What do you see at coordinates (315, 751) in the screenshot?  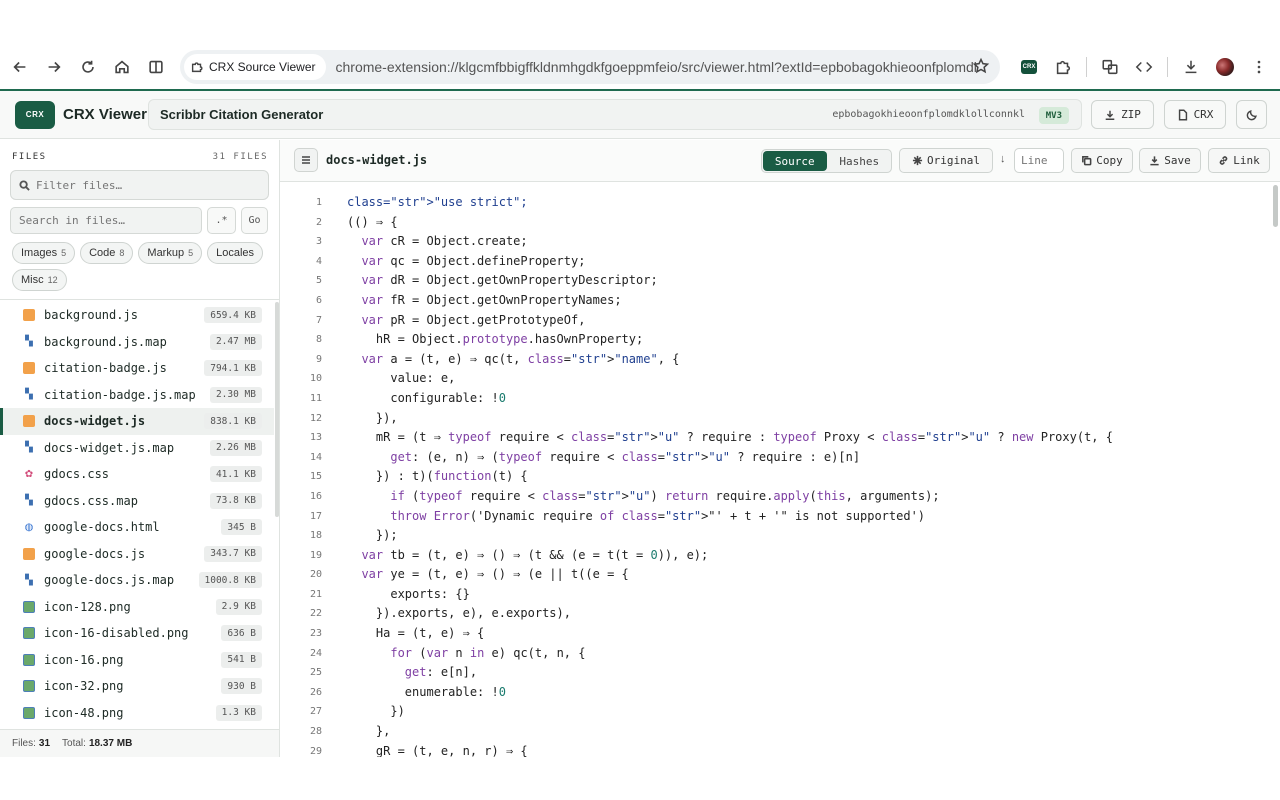 I see `line-number: 29` at bounding box center [315, 751].